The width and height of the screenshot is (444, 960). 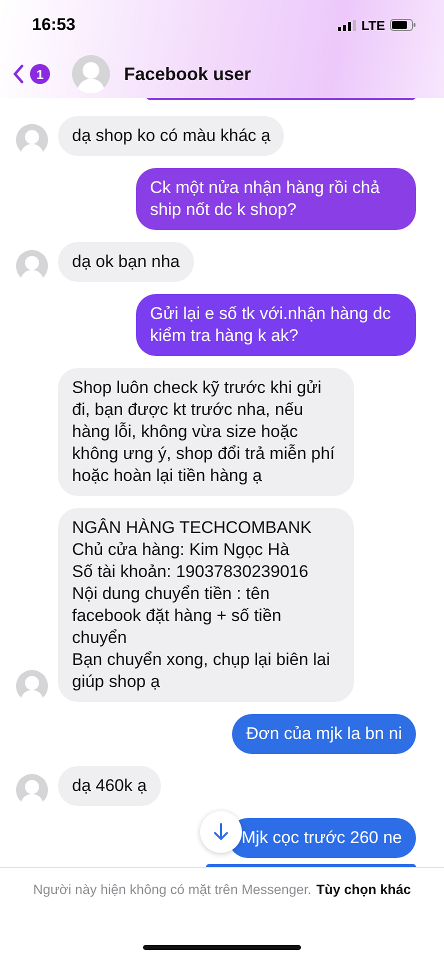 What do you see at coordinates (109, 786) in the screenshot?
I see `message-bubble: dạ 460k ạ` at bounding box center [109, 786].